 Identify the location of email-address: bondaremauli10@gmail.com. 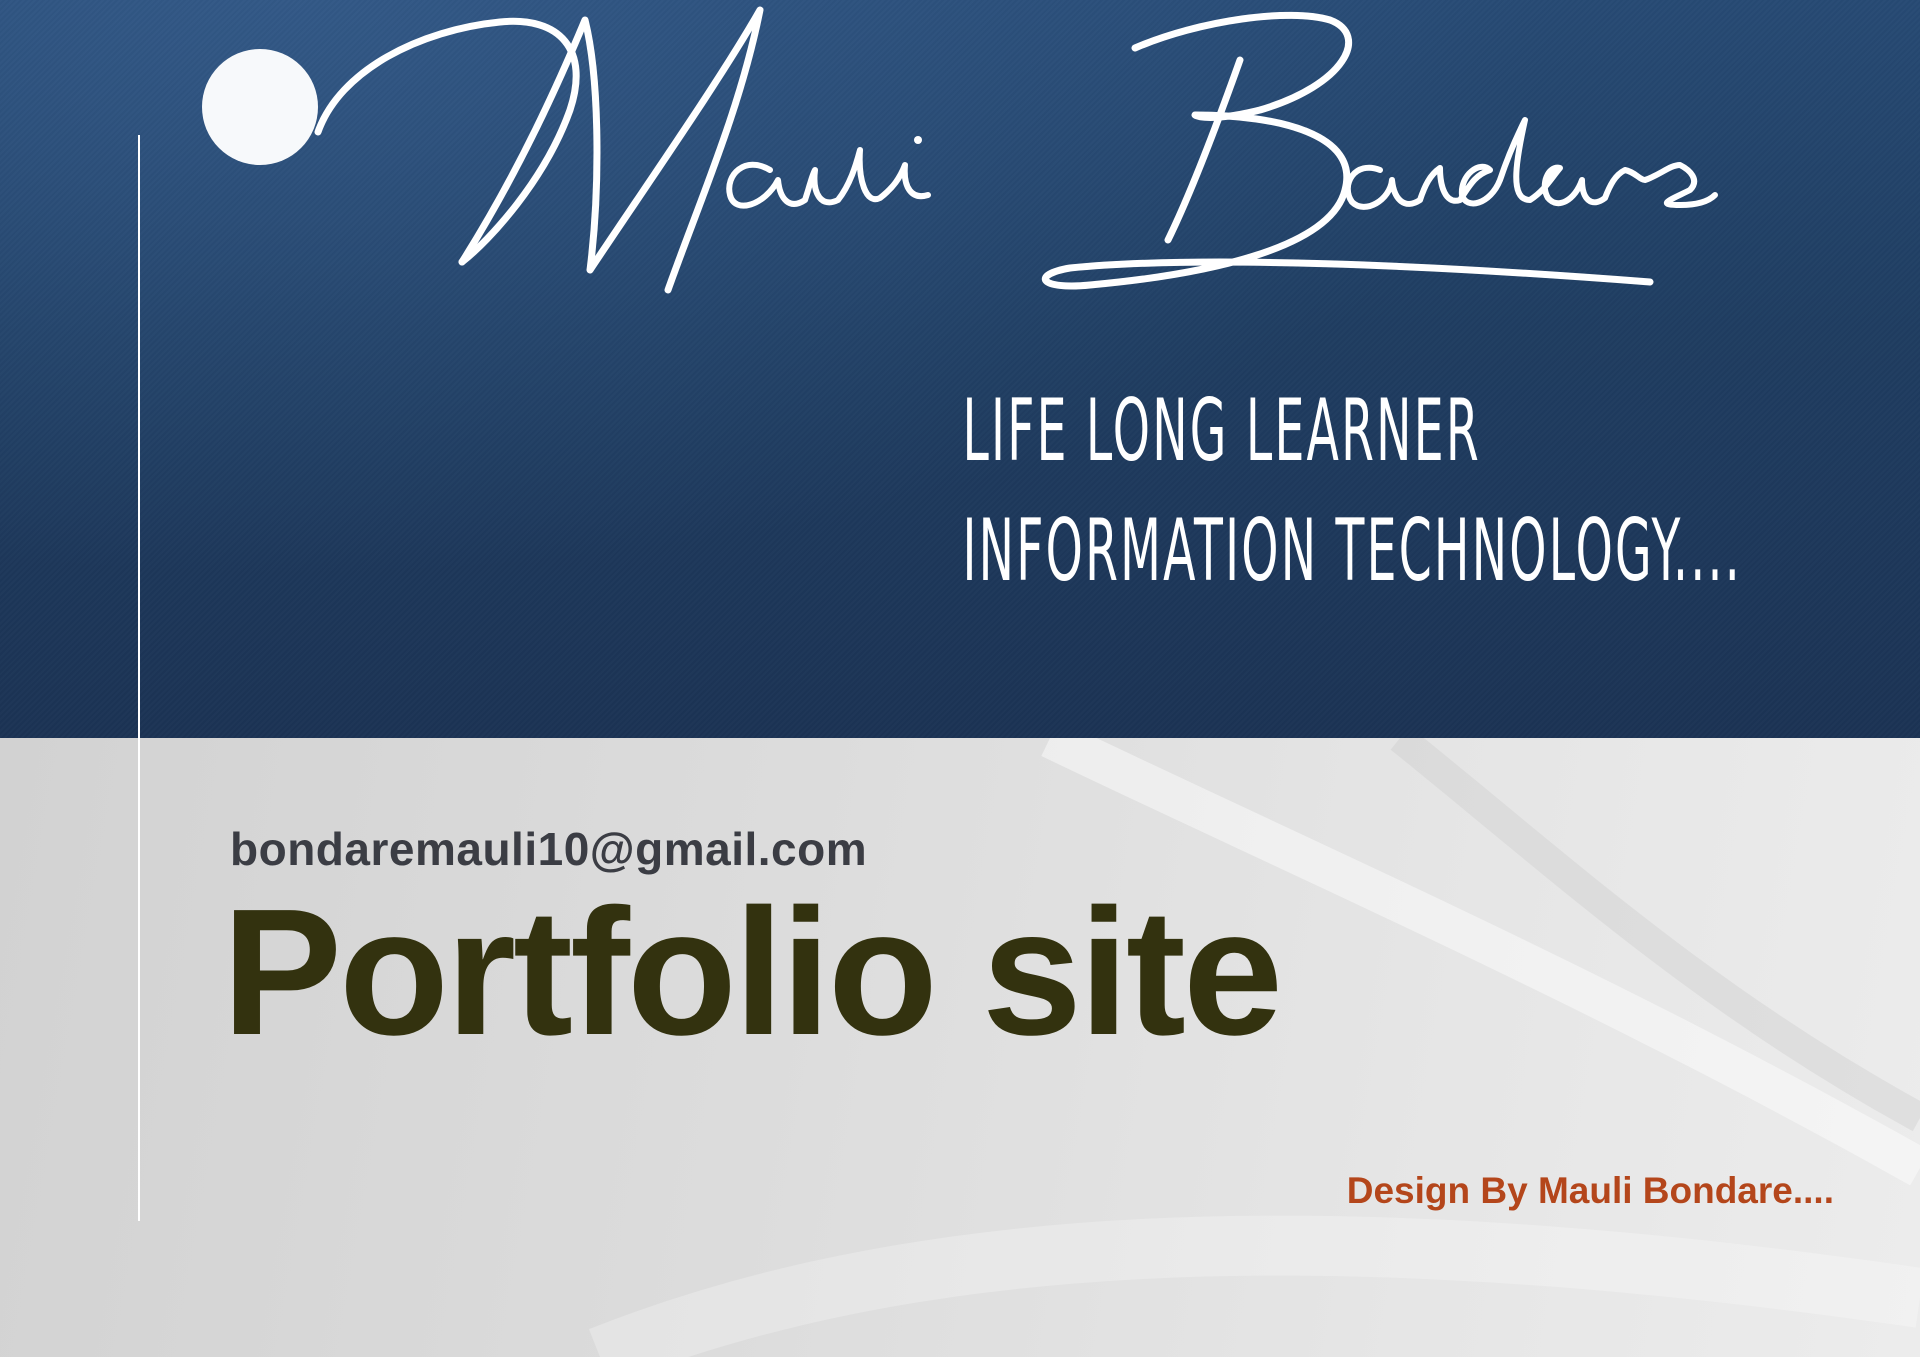
(549, 849).